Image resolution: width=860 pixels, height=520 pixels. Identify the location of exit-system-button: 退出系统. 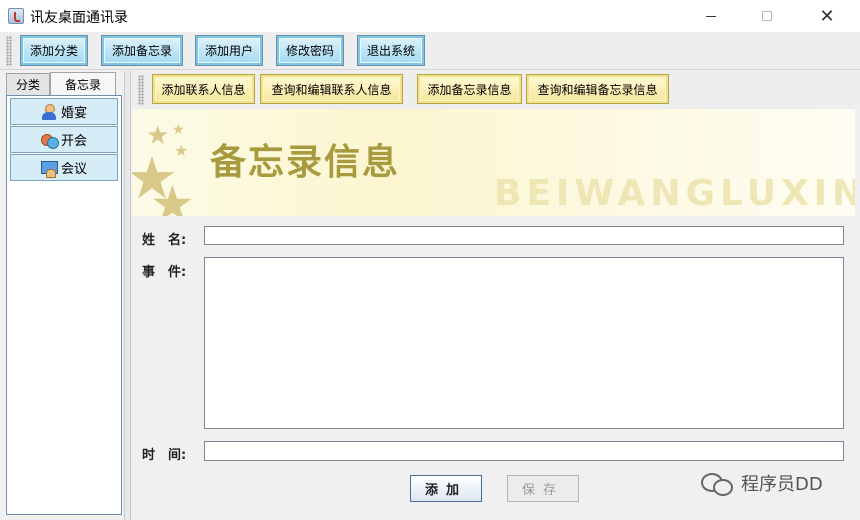
(391, 50).